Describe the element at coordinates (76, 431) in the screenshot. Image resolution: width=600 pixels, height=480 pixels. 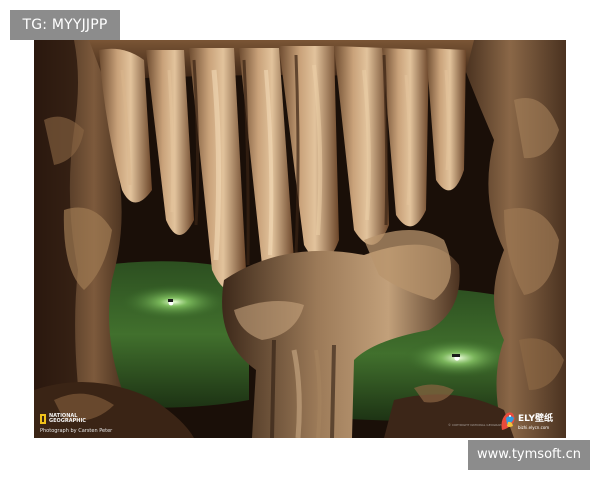
I see `photo-credit: Photograph by Carsten Peter` at that location.